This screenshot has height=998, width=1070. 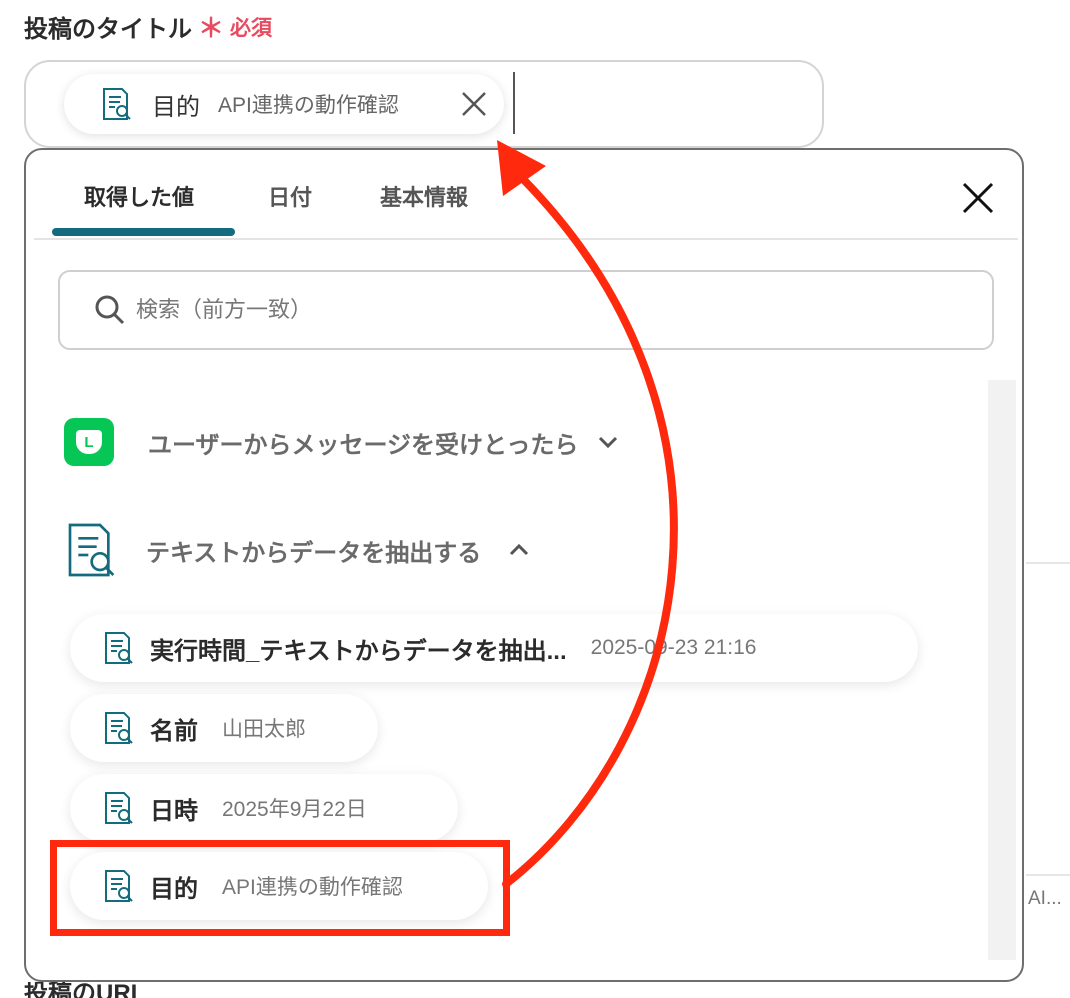 I want to click on selected-value-chip: 目的 API連携の動作確認, so click(x=284, y=104).